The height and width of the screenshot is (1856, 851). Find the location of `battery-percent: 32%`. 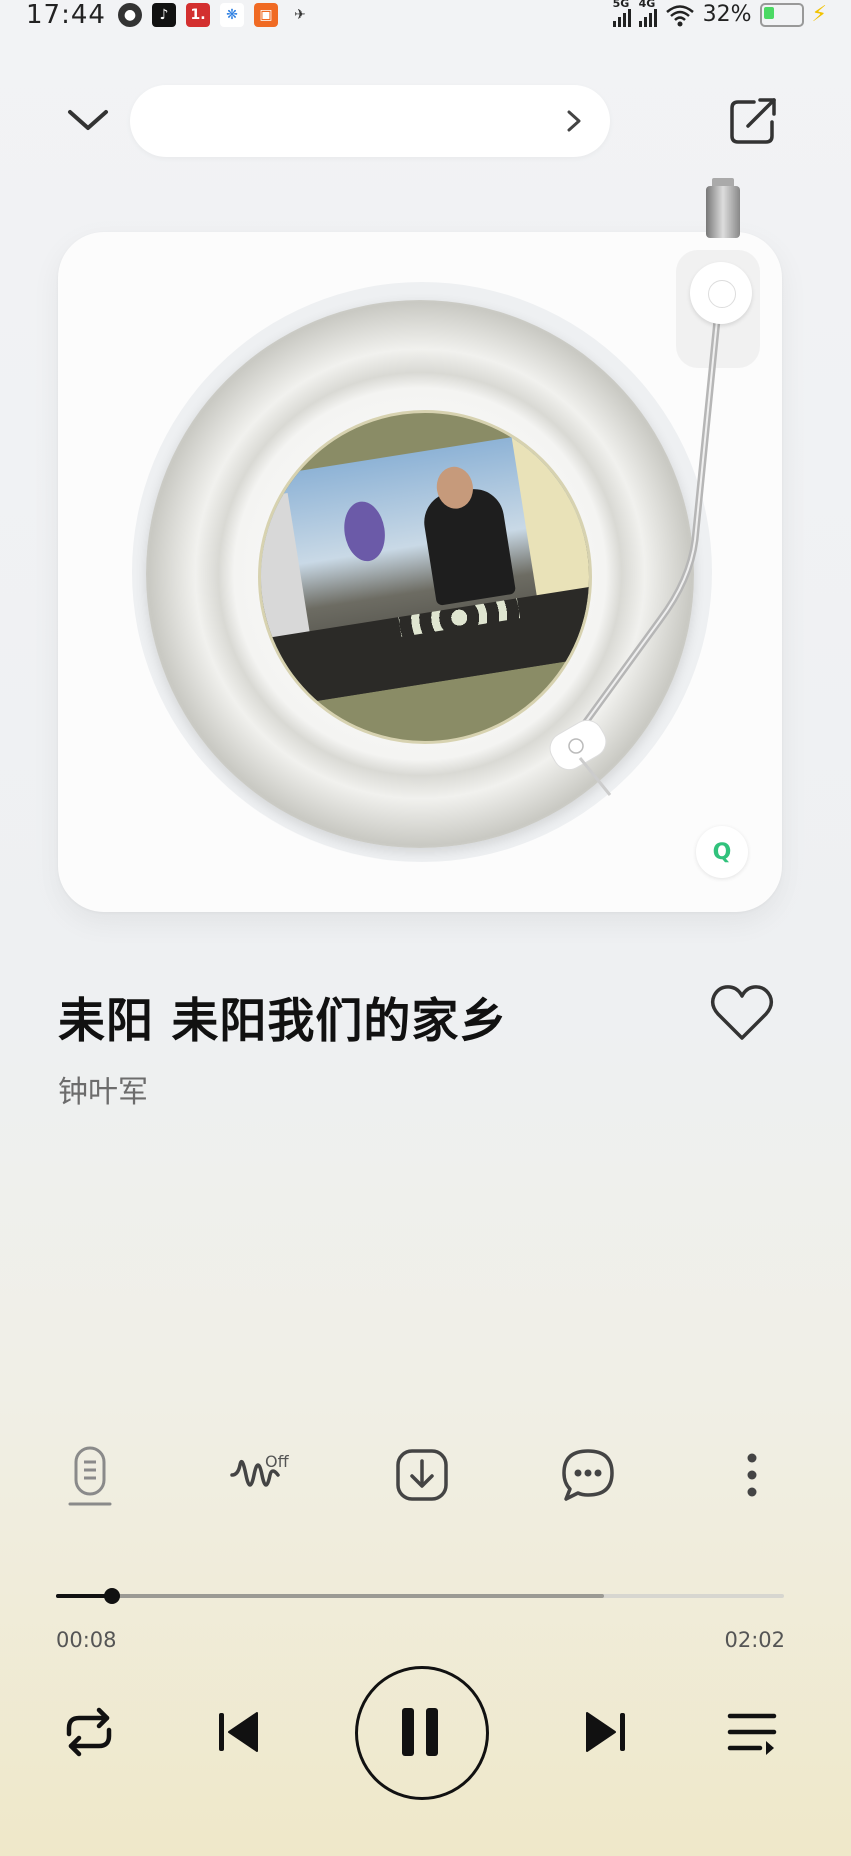

battery-percent: 32% is located at coordinates (727, 14).